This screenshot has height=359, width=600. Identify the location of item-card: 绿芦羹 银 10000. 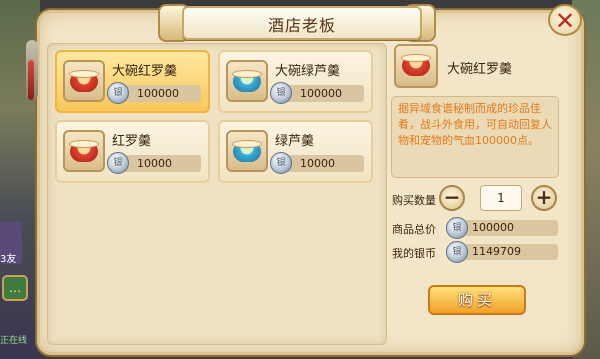
(295, 151).